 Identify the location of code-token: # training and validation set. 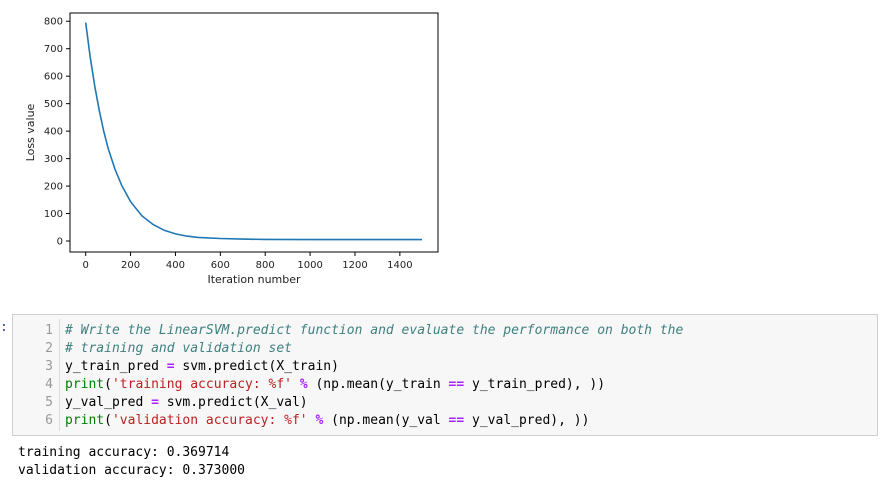
(178, 348).